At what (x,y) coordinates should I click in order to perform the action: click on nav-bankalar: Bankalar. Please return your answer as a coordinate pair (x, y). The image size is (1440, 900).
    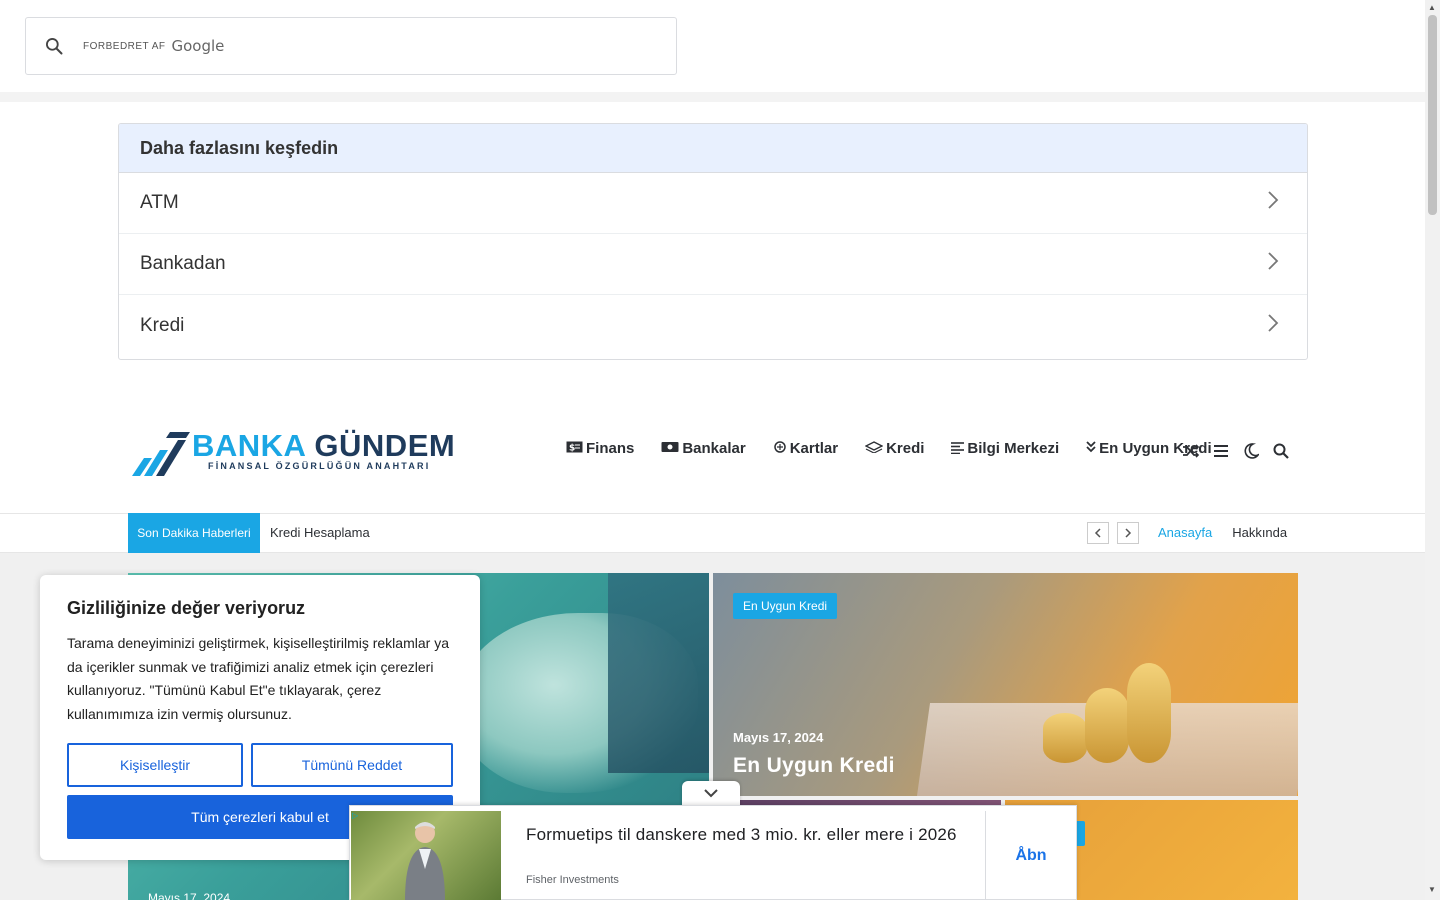
    Looking at the image, I should click on (703, 448).